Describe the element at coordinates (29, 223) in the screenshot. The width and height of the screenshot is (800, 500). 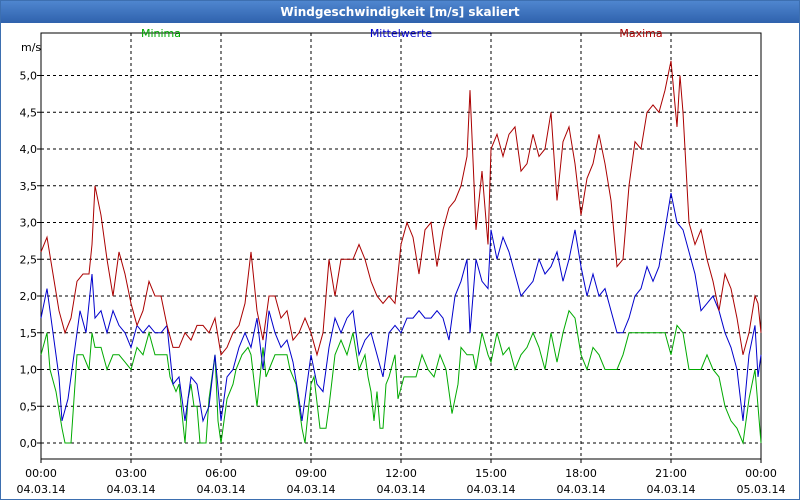
I see `y-tick-label: 3,0` at that location.